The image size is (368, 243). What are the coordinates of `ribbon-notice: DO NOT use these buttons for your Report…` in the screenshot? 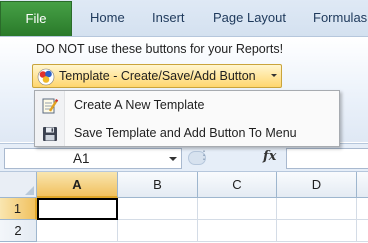 It's located at (160, 49).